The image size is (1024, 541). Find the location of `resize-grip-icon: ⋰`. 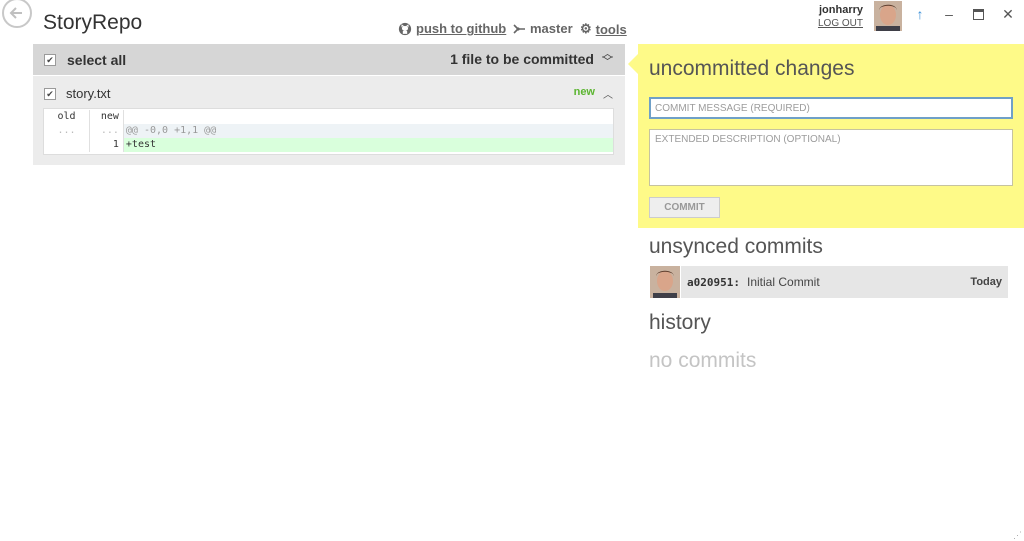

resize-grip-icon: ⋰ is located at coordinates (1017, 535).